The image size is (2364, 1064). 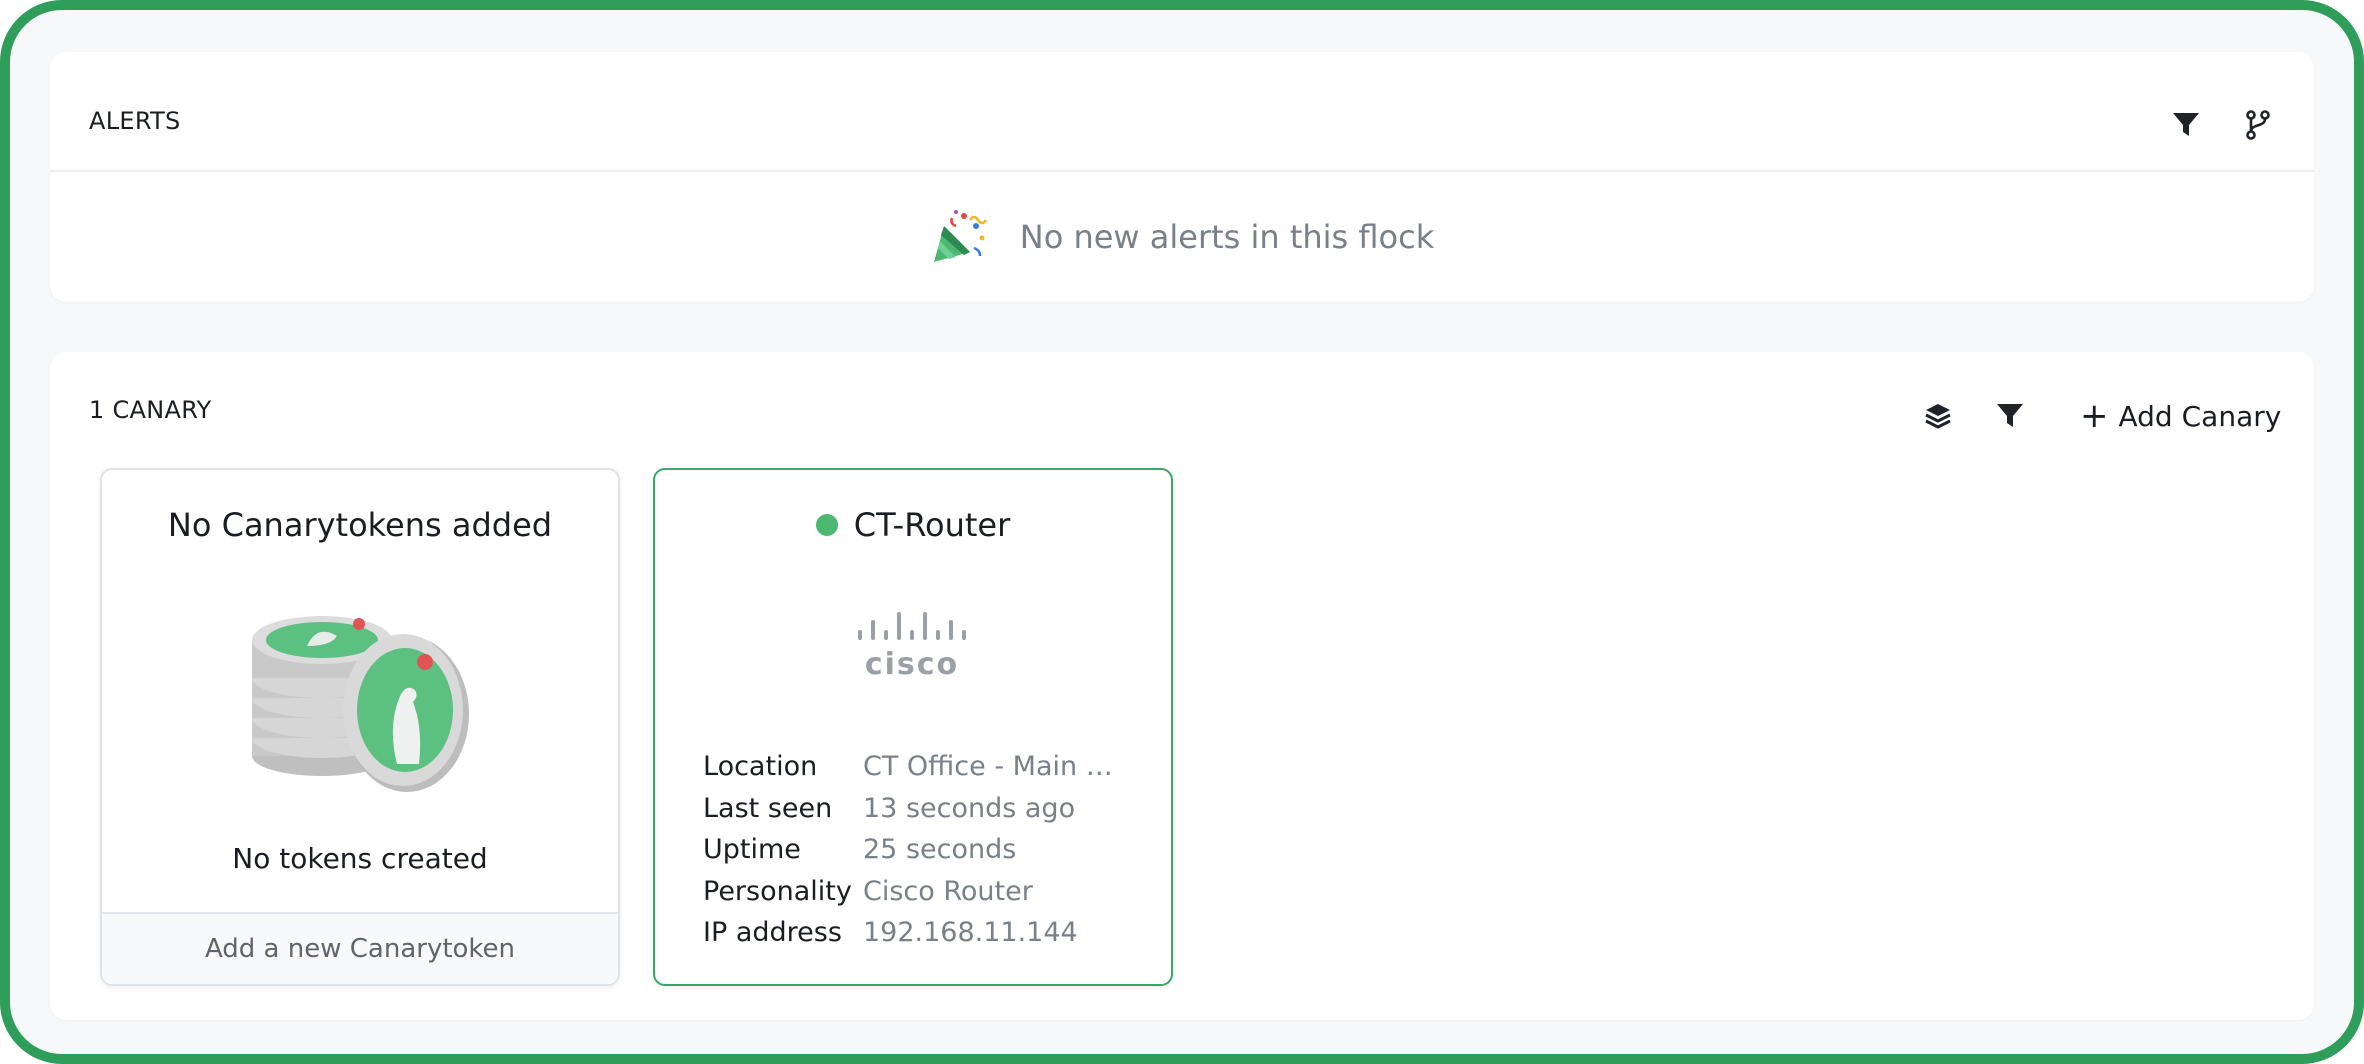 I want to click on no-tokens-message: No tokens created, so click(x=360, y=858).